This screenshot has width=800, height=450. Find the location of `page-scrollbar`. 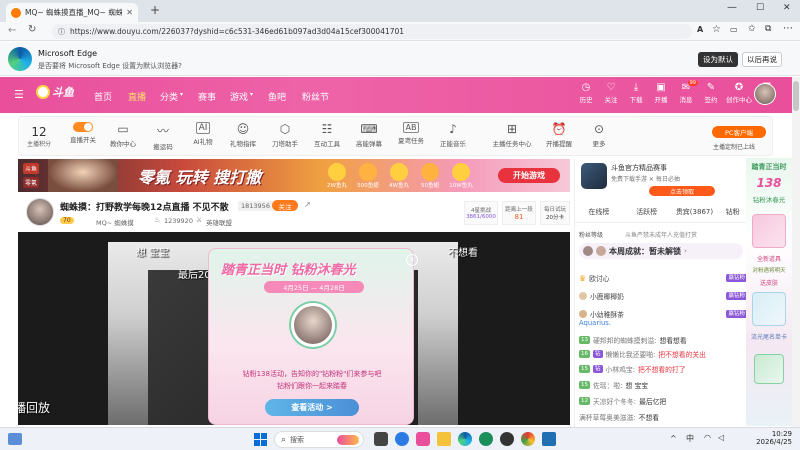

page-scrollbar is located at coordinates (796, 252).